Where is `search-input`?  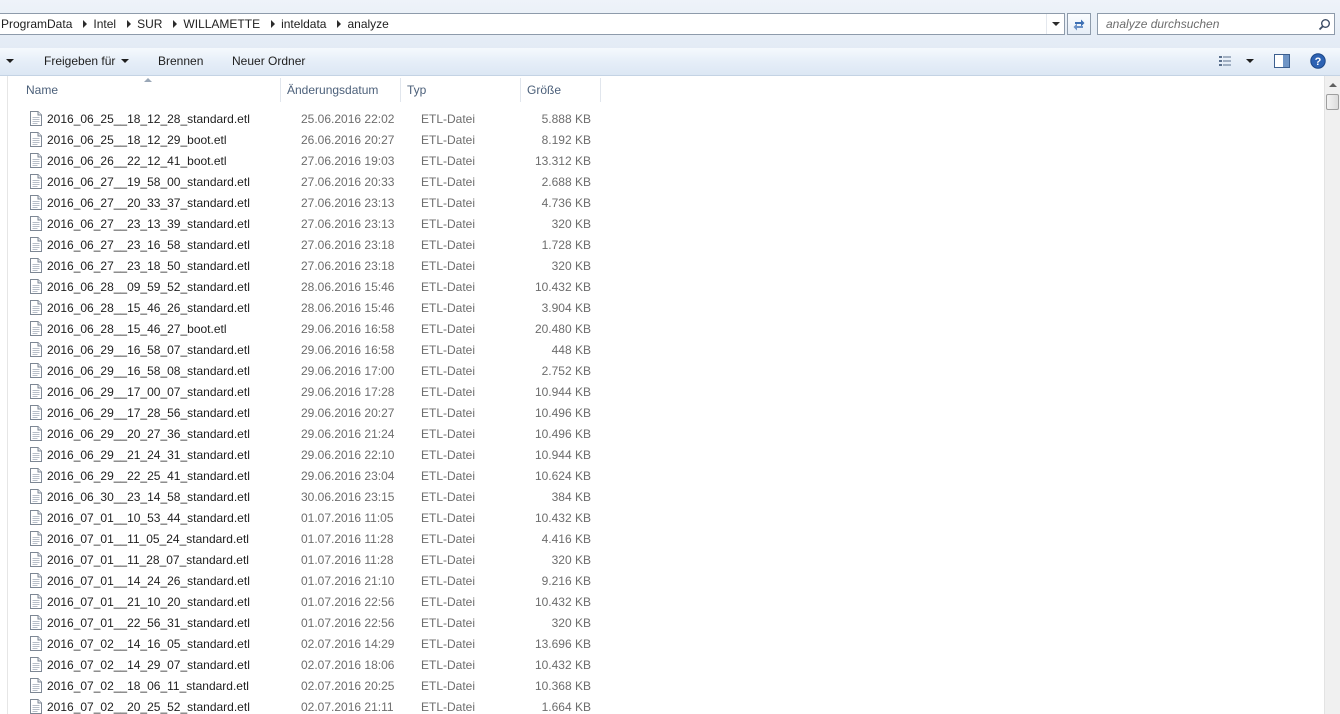 search-input is located at coordinates (1206, 24).